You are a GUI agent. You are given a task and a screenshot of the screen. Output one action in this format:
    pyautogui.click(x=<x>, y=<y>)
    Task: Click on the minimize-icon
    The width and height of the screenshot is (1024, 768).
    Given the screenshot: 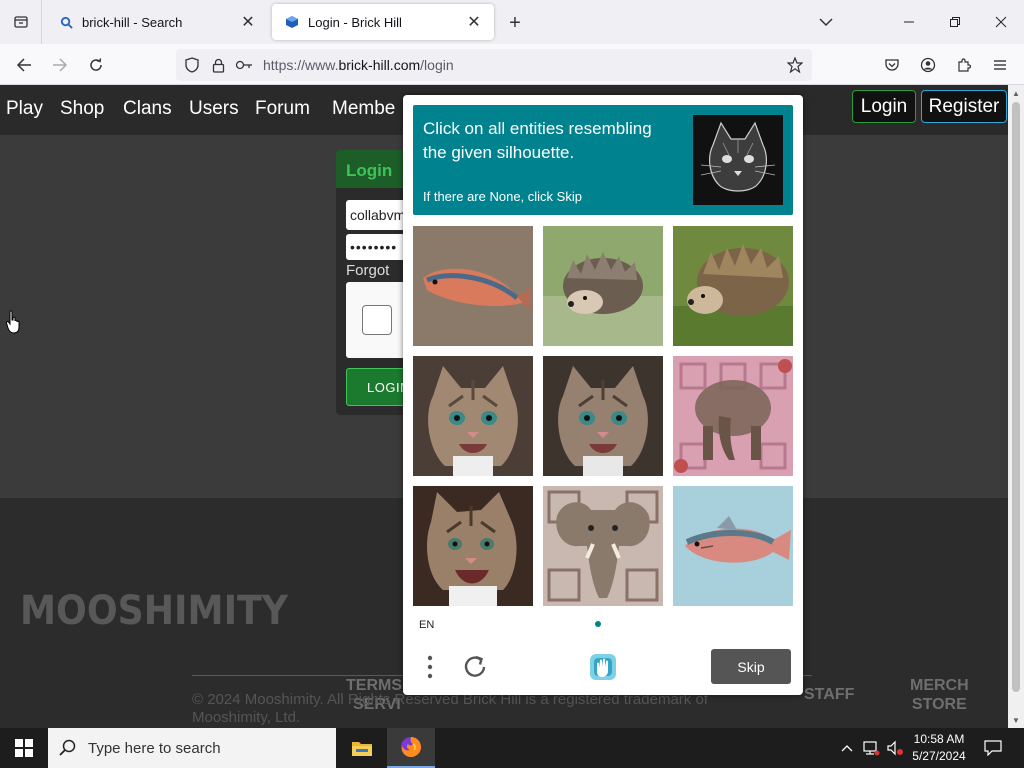 What is the action you would take?
    pyautogui.click(x=909, y=22)
    